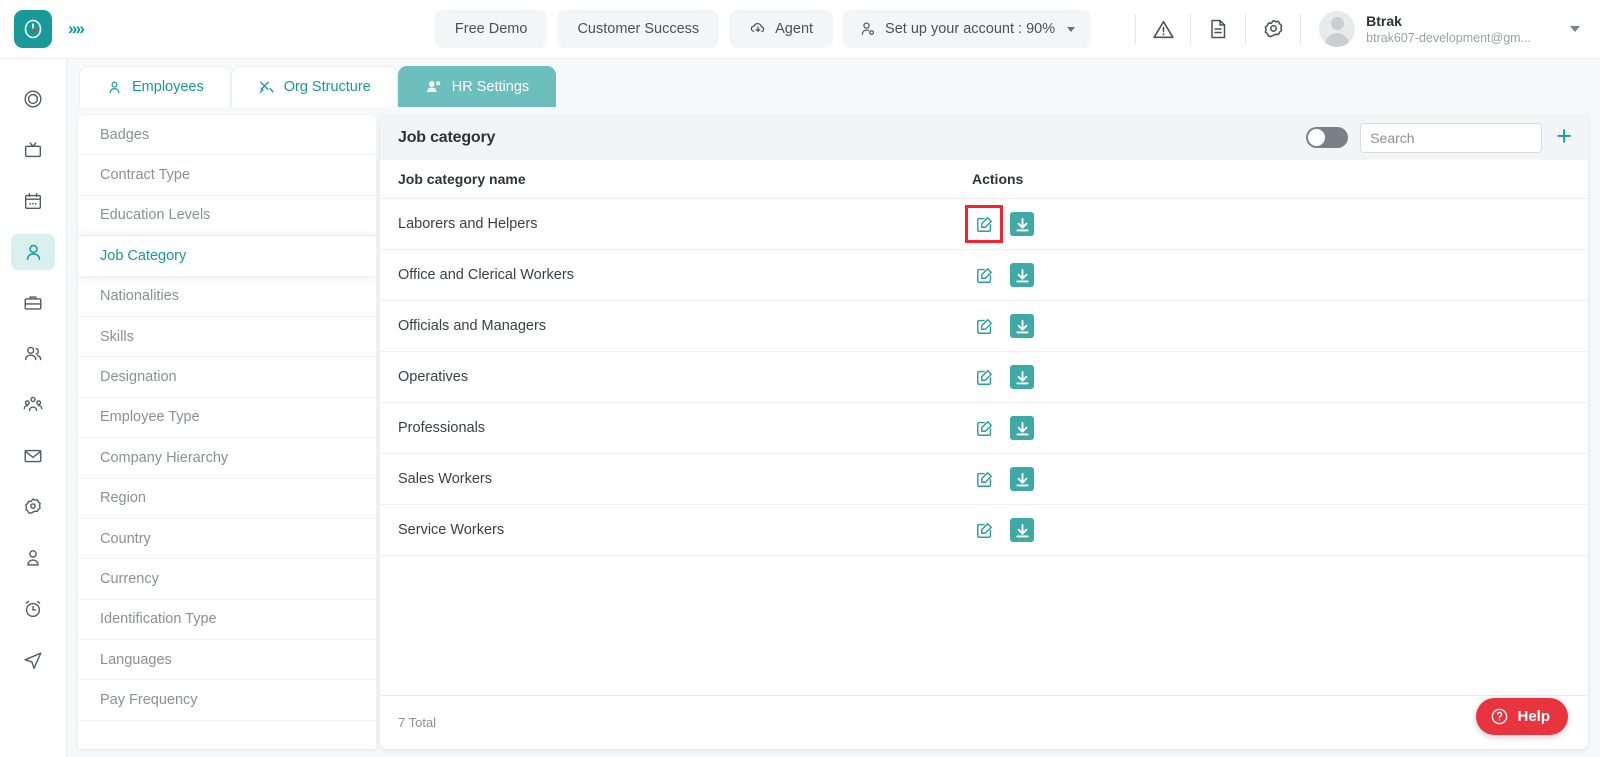 The width and height of the screenshot is (1600, 757). I want to click on settings-item-pay-frequency: Pay Frequency, so click(227, 700).